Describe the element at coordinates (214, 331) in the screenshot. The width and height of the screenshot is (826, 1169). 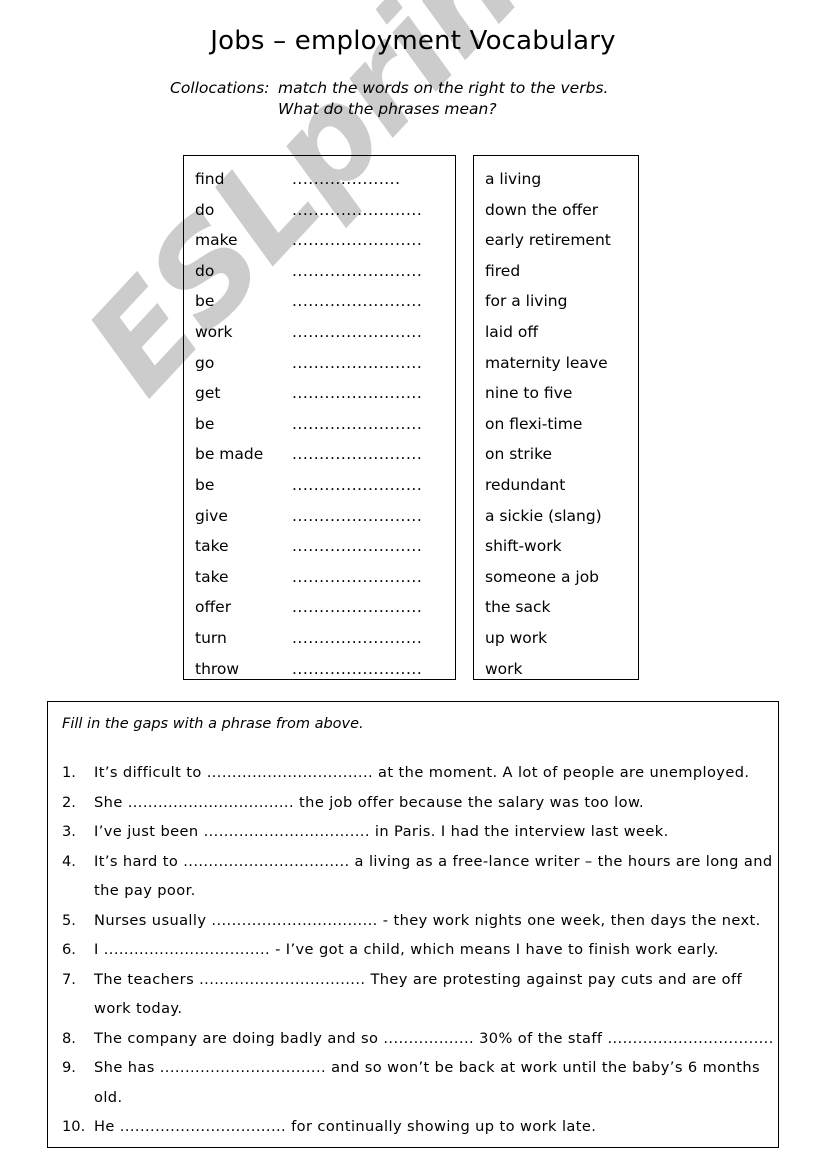
I see `verb-label: work` at that location.